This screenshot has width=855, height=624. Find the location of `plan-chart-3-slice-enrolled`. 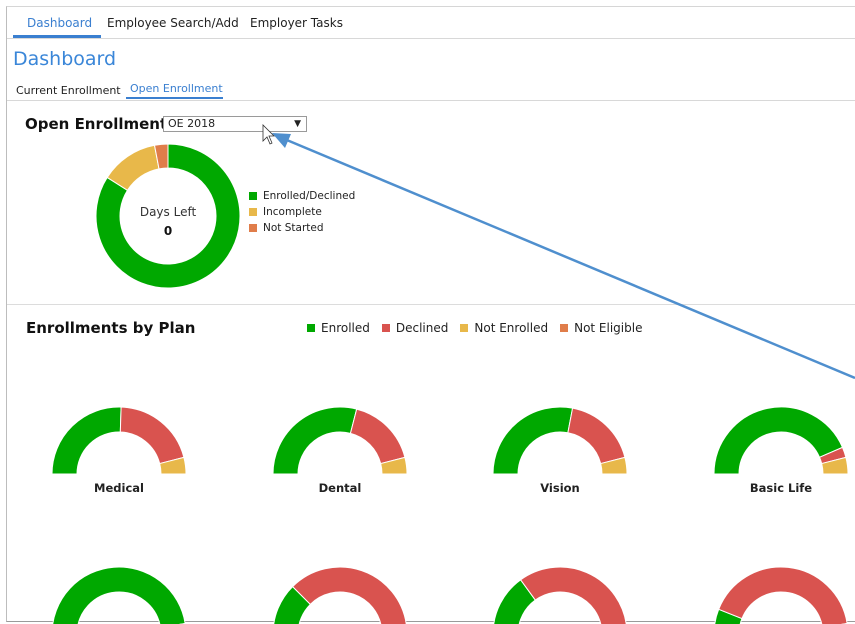

plan-chart-3-slice-enrolled is located at coordinates (533, 440).